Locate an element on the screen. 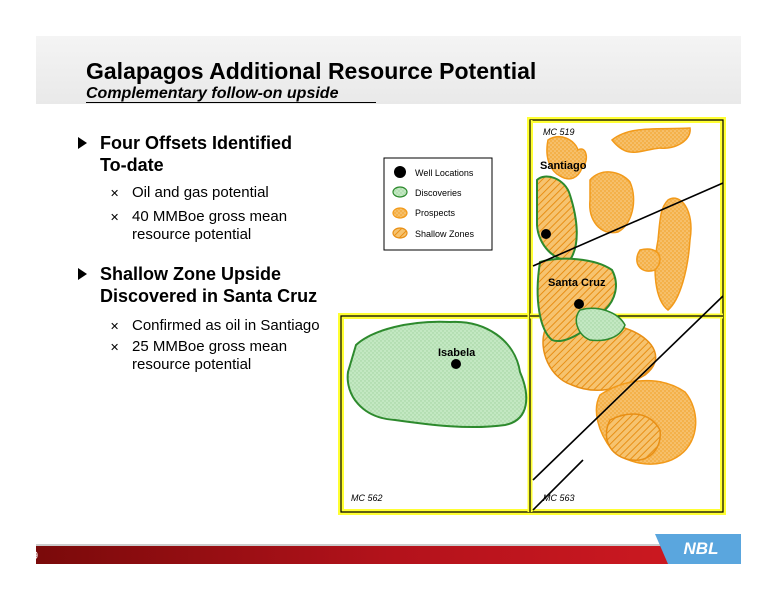  field-label-santa-cruz: Santa Cruz is located at coordinates (577, 283).